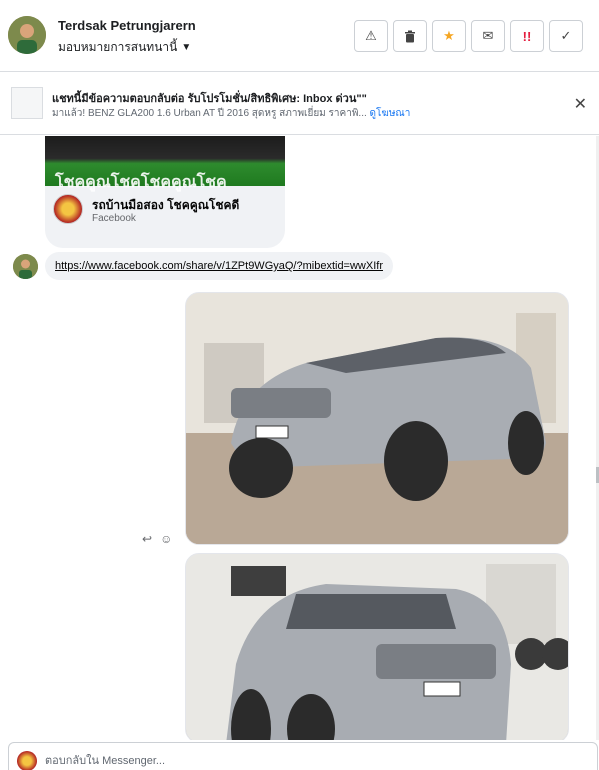 Image resolution: width=599 pixels, height=770 pixels. What do you see at coordinates (127, 25) in the screenshot?
I see `contact-name: Terdsak Petrungjarern` at bounding box center [127, 25].